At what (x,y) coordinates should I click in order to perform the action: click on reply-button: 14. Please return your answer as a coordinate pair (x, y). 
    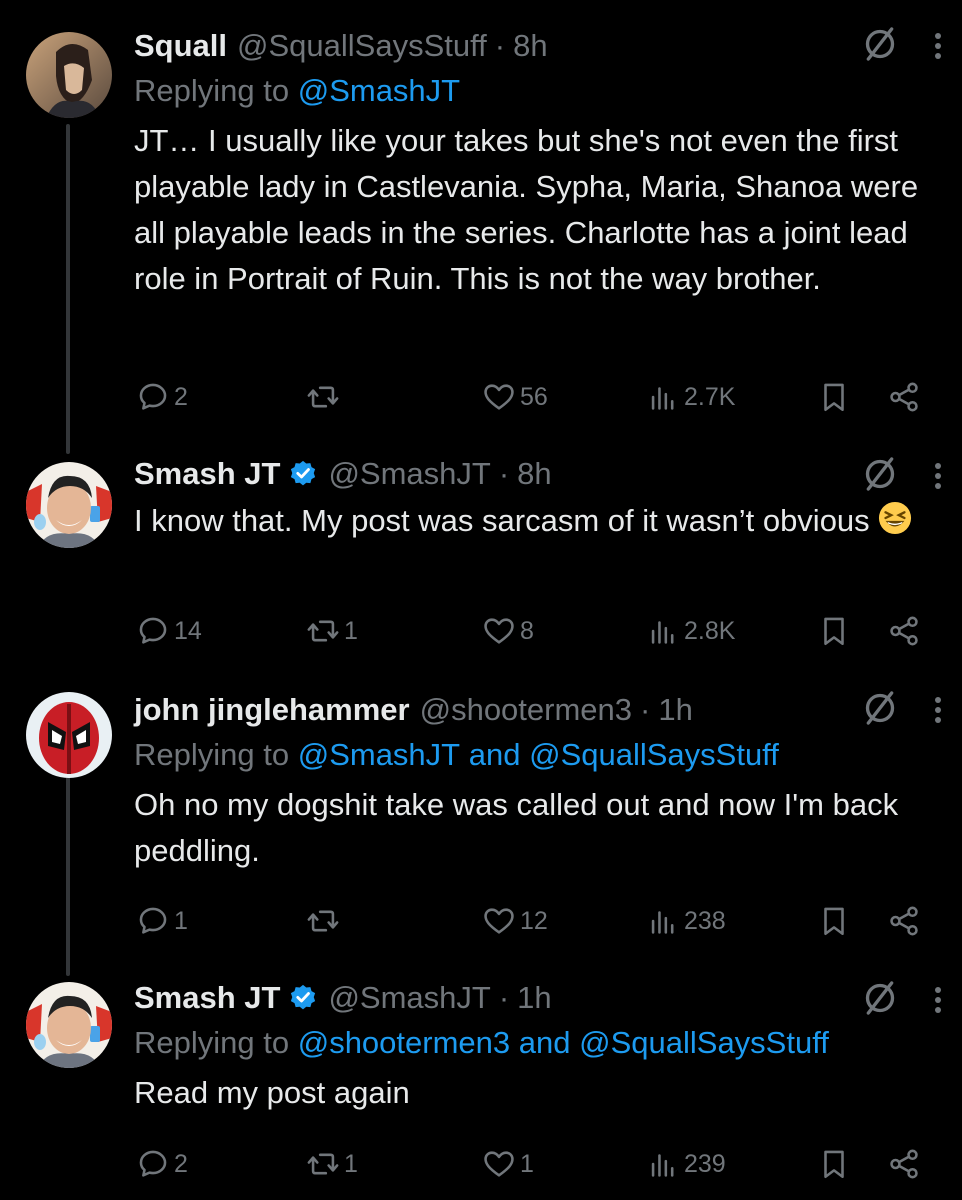
    Looking at the image, I should click on (169, 631).